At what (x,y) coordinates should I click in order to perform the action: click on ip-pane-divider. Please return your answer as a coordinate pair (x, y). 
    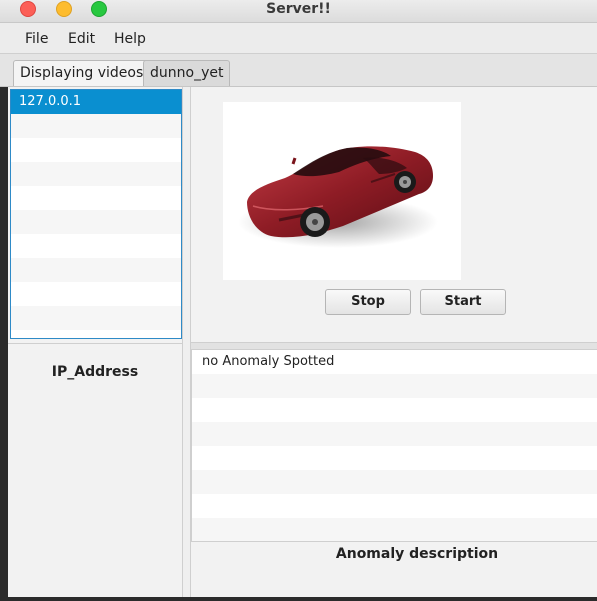
    Looking at the image, I should click on (95, 343).